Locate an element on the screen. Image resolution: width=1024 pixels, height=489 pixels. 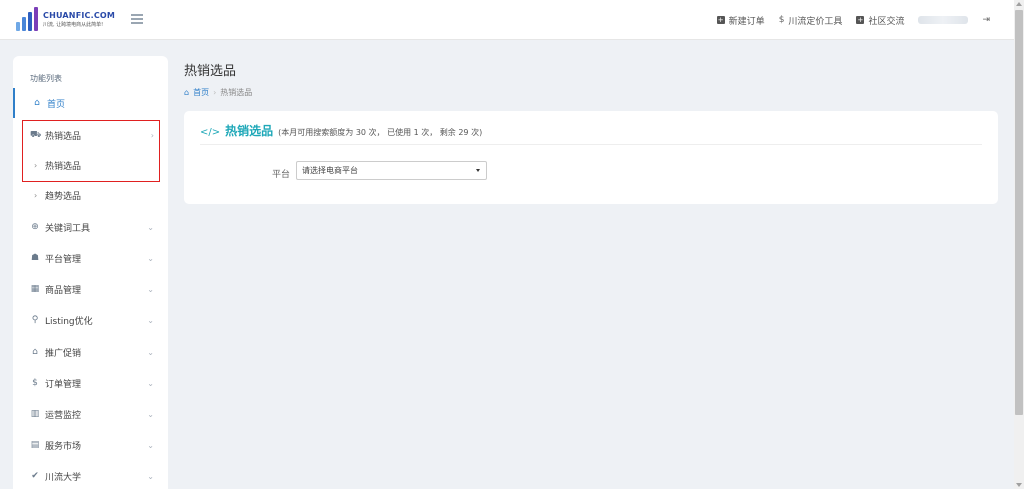
scroll-thumb is located at coordinates (1019, 212).